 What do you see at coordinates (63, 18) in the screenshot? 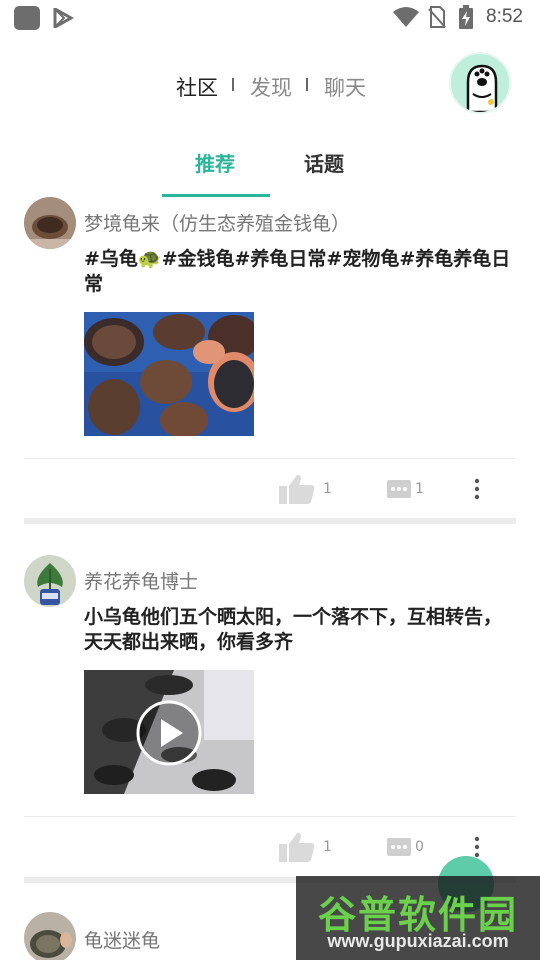
I see `play-store-icon` at bounding box center [63, 18].